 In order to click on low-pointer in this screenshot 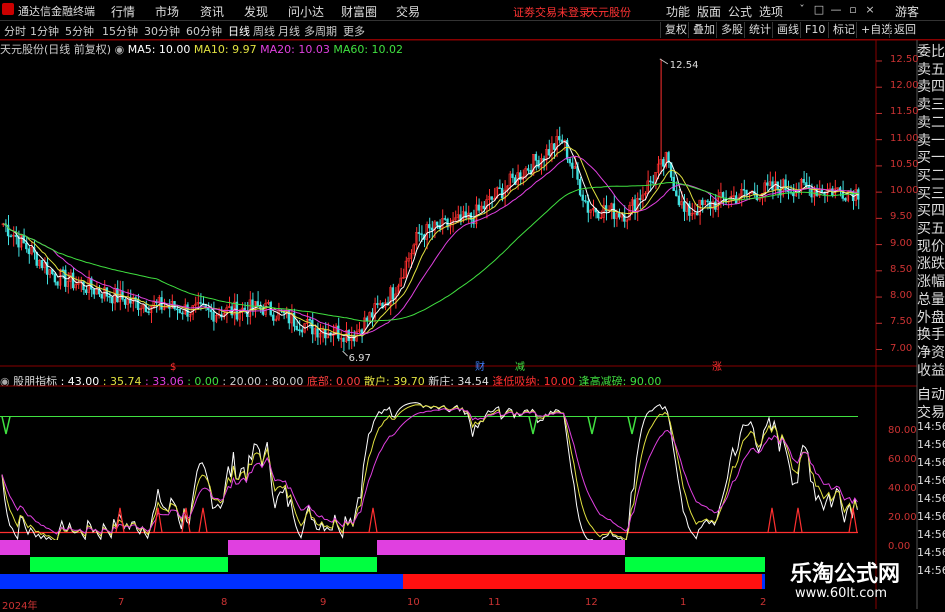, I will do `click(345, 353)`.